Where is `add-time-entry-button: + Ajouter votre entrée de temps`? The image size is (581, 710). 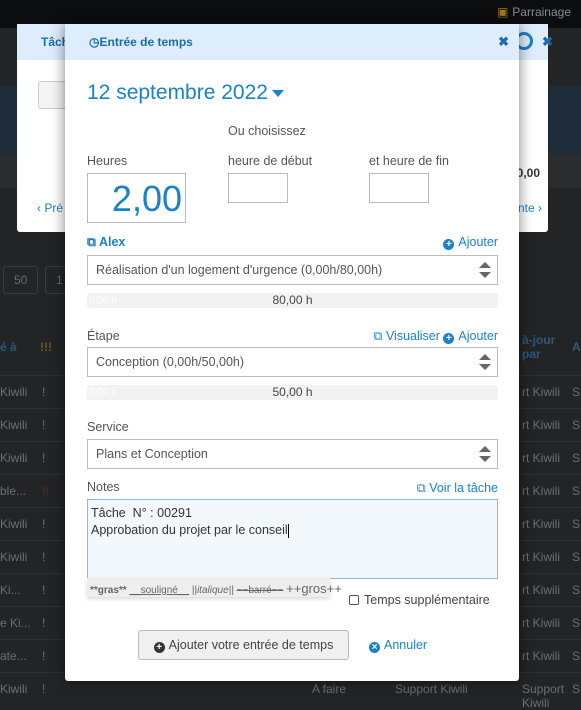 add-time-entry-button: + Ajouter votre entrée de temps is located at coordinates (243, 645).